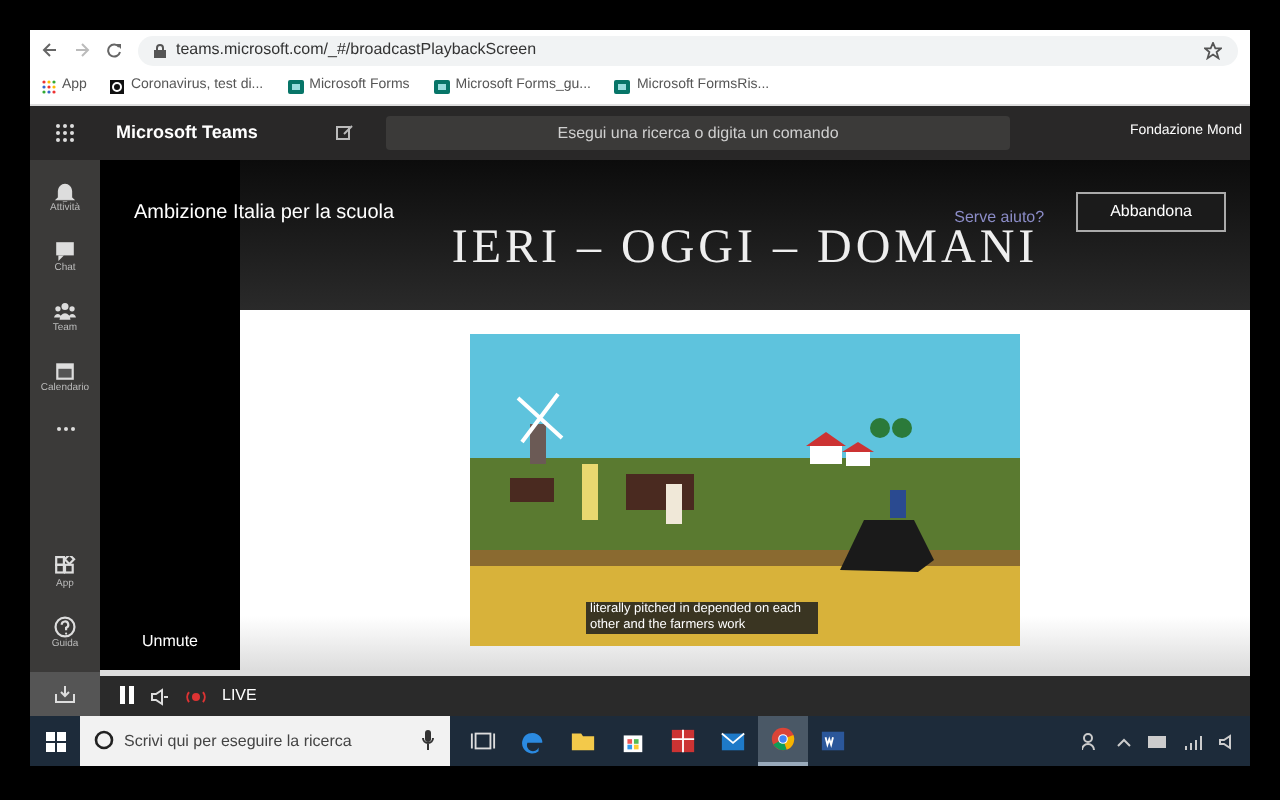  I want to click on taskbar-search-field: Scrivi qui per eseguire la ricerca, so click(265, 741).